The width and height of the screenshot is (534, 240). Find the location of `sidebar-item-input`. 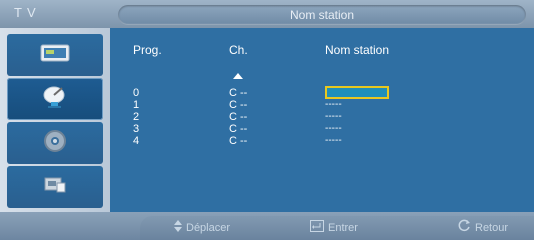

sidebar-item-input is located at coordinates (55, 187).